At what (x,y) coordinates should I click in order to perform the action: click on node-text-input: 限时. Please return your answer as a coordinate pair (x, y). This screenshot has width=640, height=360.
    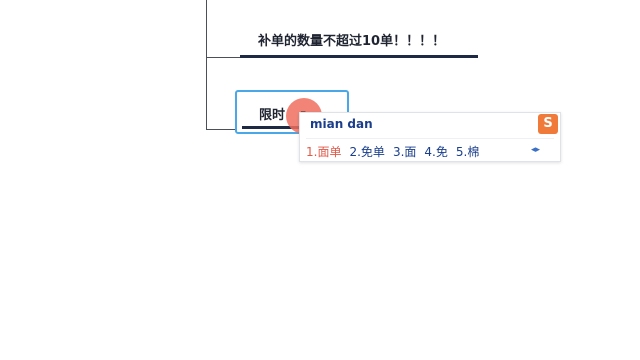
    Looking at the image, I should click on (272, 113).